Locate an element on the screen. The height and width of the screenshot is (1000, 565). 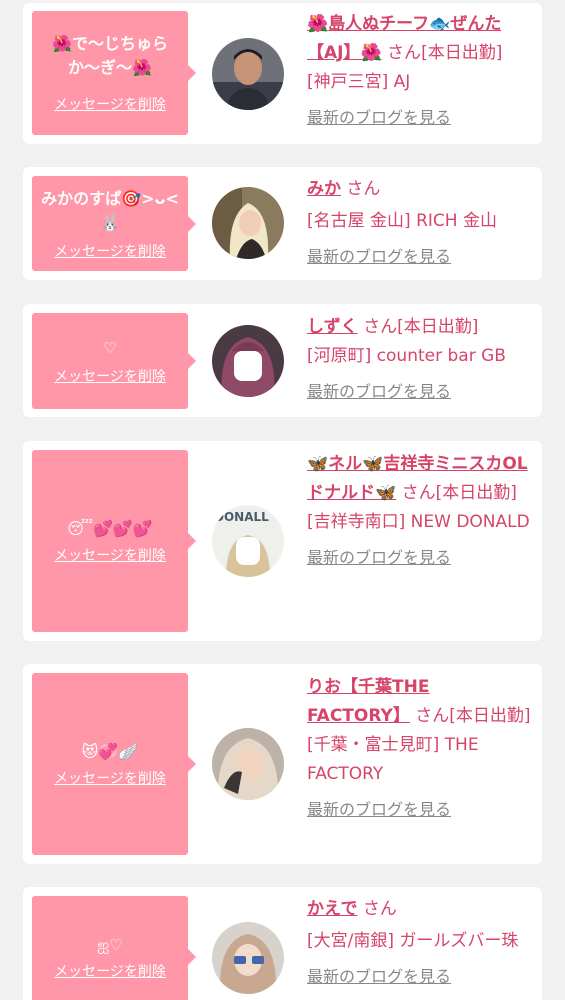
cast-info: みか さん [名古屋 金山] RICH 金山 最新のブログを見る is located at coordinates (421, 222).